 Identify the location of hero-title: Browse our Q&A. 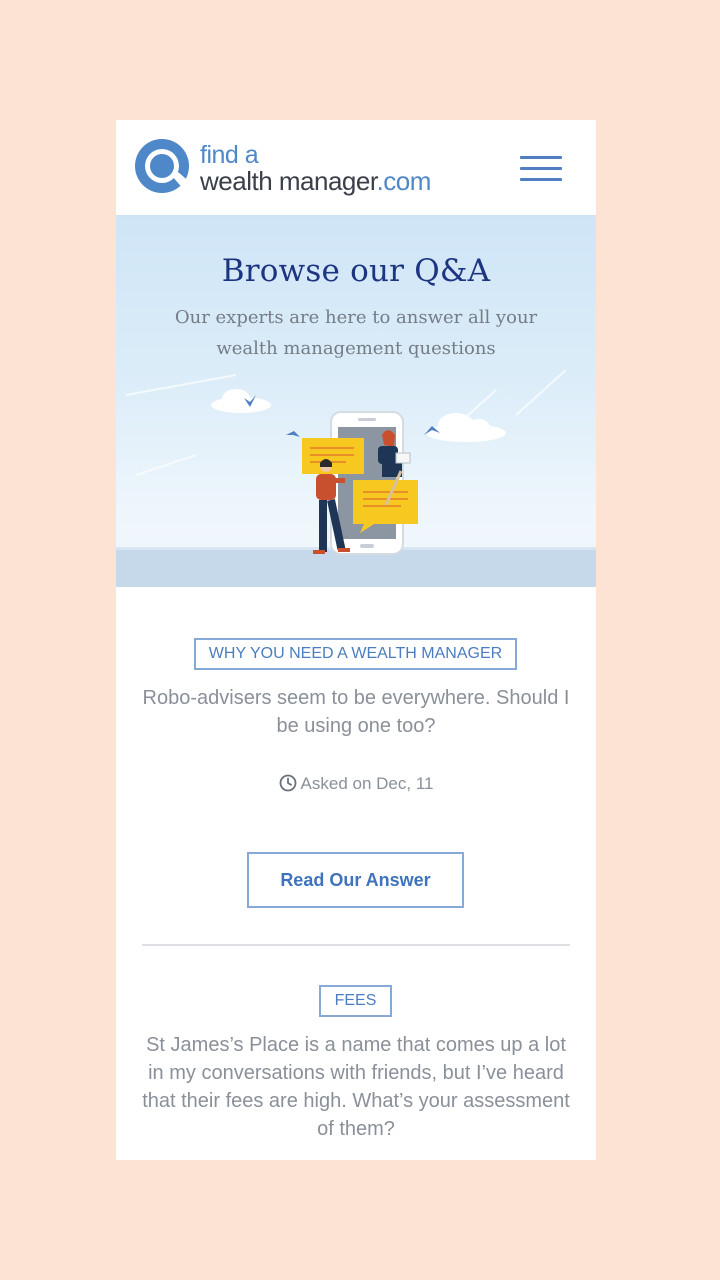
(356, 271).